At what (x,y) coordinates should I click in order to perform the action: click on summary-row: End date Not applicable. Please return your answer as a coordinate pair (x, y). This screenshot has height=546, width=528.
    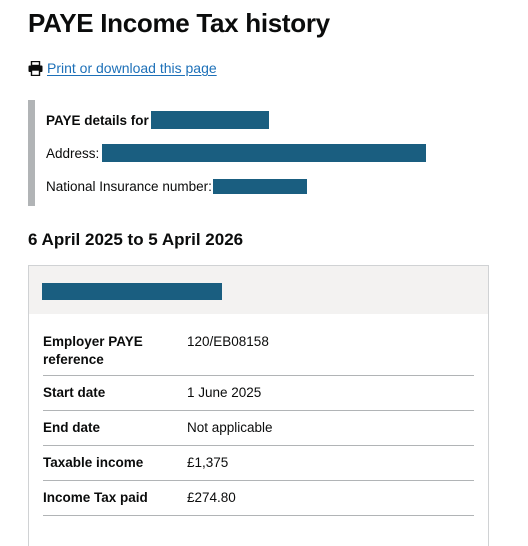
    Looking at the image, I should click on (258, 428).